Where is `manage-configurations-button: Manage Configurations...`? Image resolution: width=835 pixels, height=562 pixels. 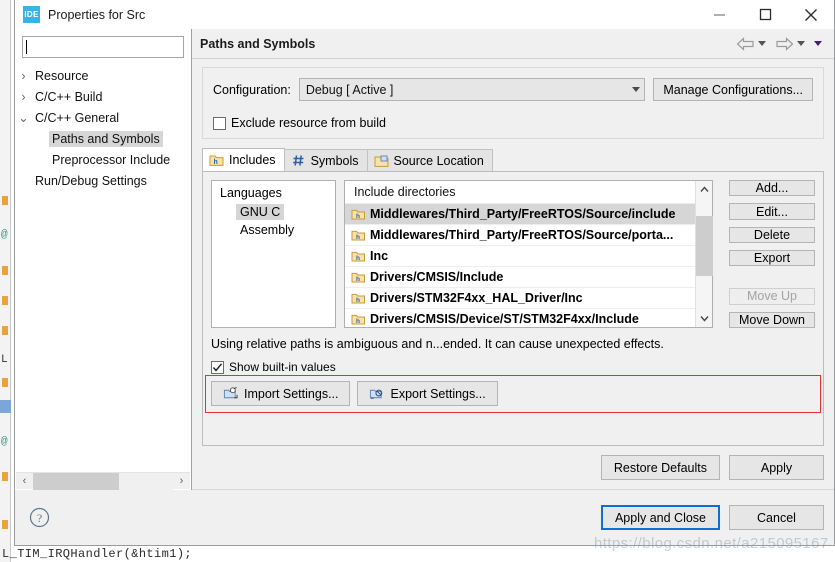 manage-configurations-button: Manage Configurations... is located at coordinates (733, 89).